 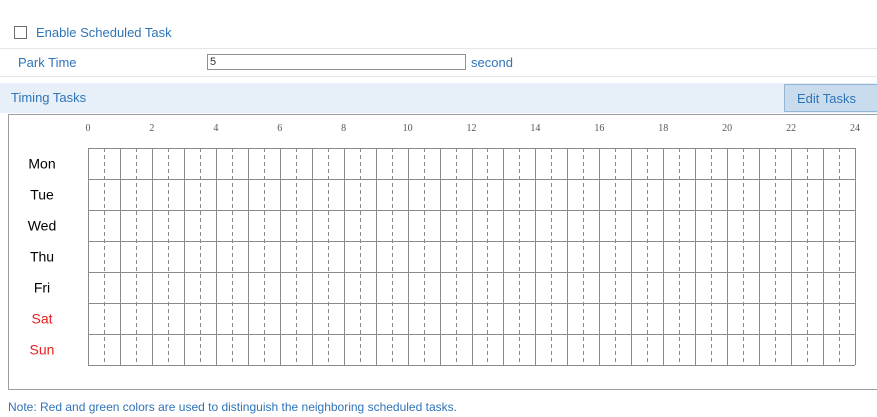 I want to click on schedule-row-sun, so click(x=471, y=349).